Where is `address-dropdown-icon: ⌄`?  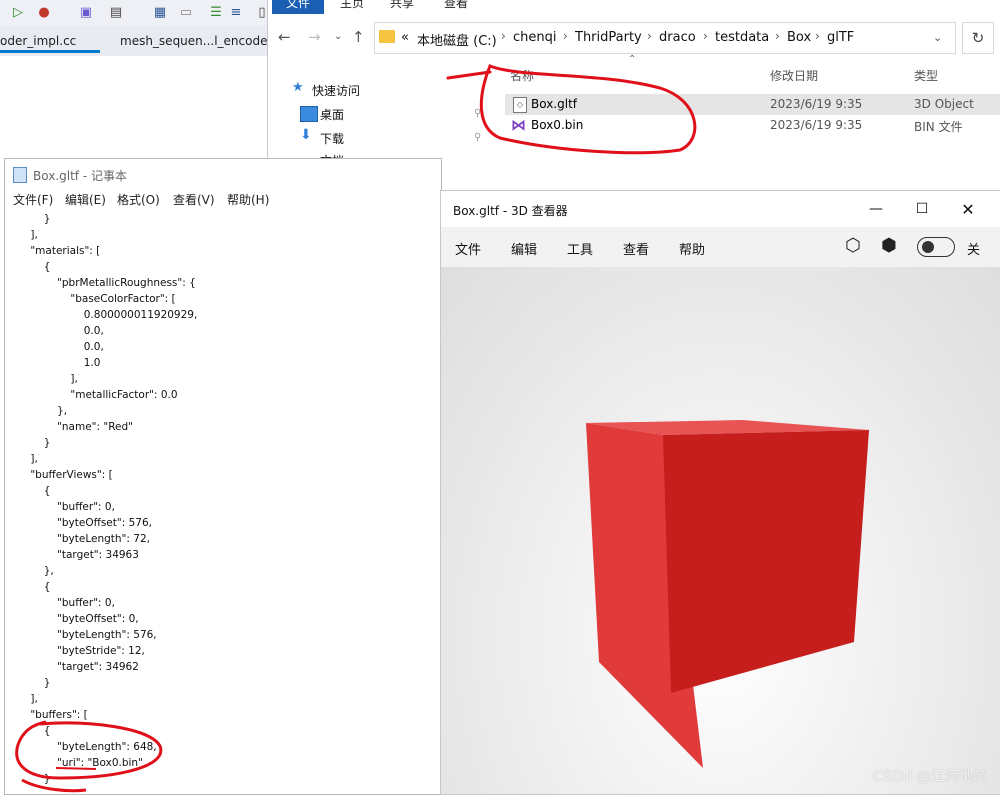
address-dropdown-icon: ⌄ is located at coordinates (937, 37).